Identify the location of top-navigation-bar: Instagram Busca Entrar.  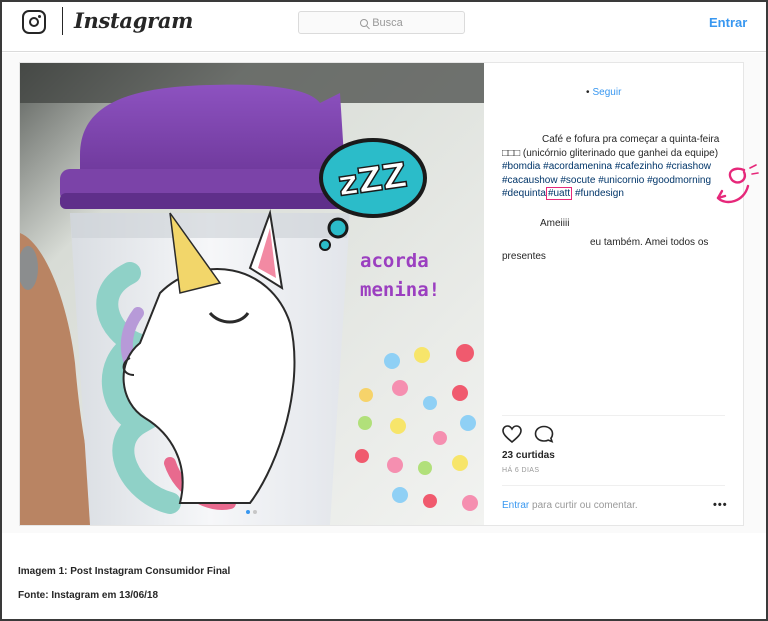
(384, 27).